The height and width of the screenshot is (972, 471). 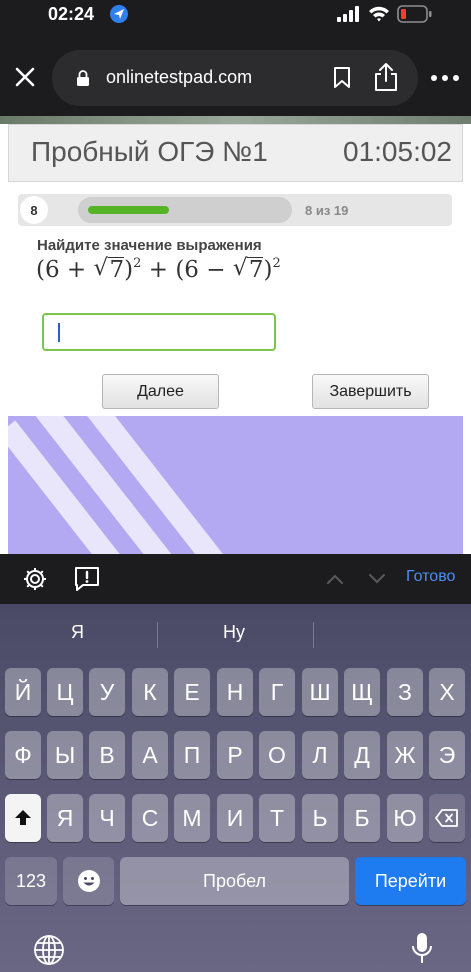 I want to click on numbers-key: 123, so click(x=31, y=881).